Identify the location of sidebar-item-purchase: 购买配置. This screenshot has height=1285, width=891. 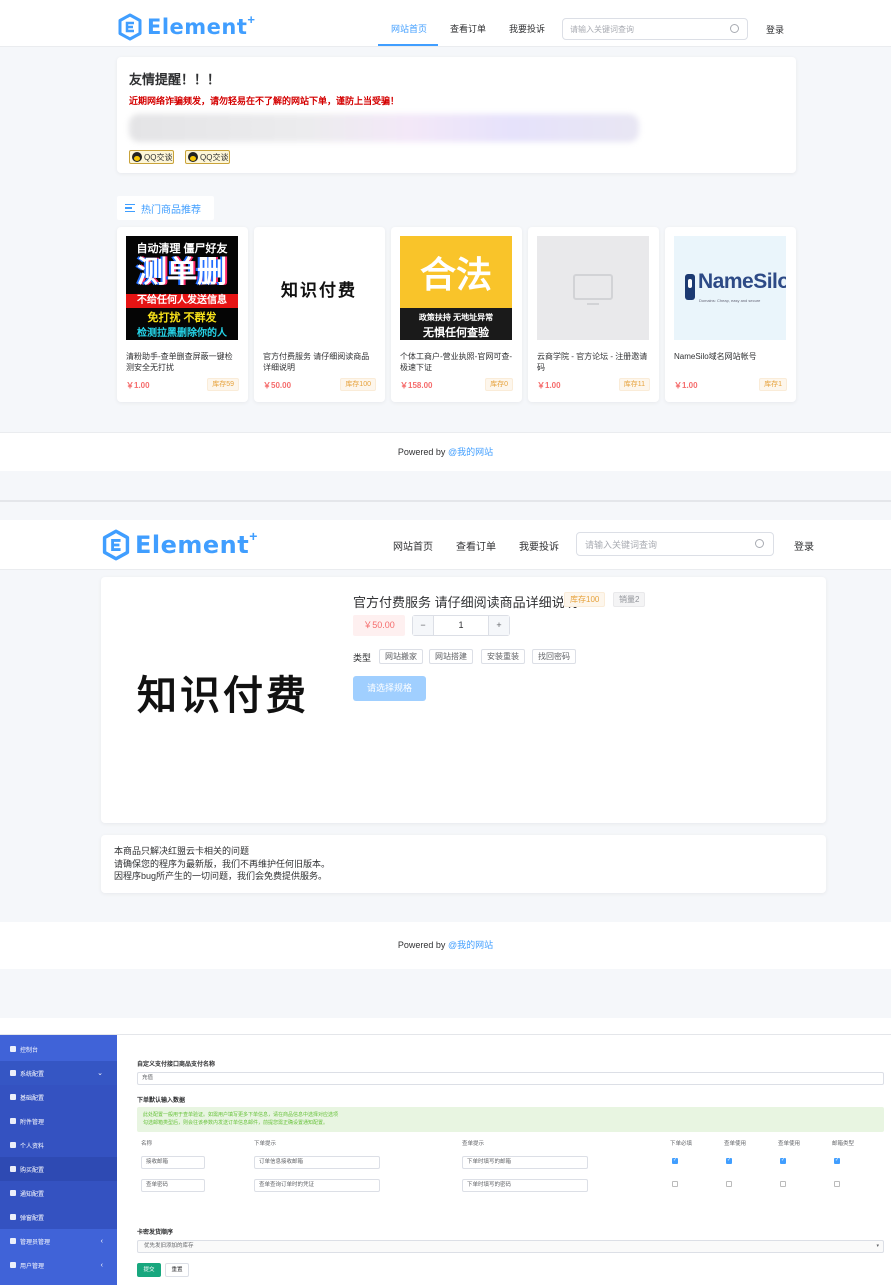
(58, 1169).